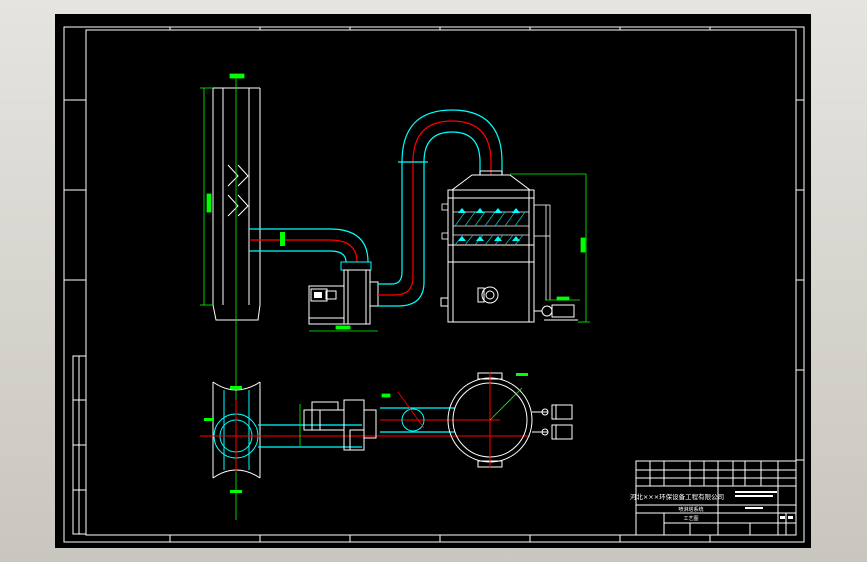 The width and height of the screenshot is (867, 562). What do you see at coordinates (318, 295) in the screenshot?
I see `fan-motor-icon` at bounding box center [318, 295].